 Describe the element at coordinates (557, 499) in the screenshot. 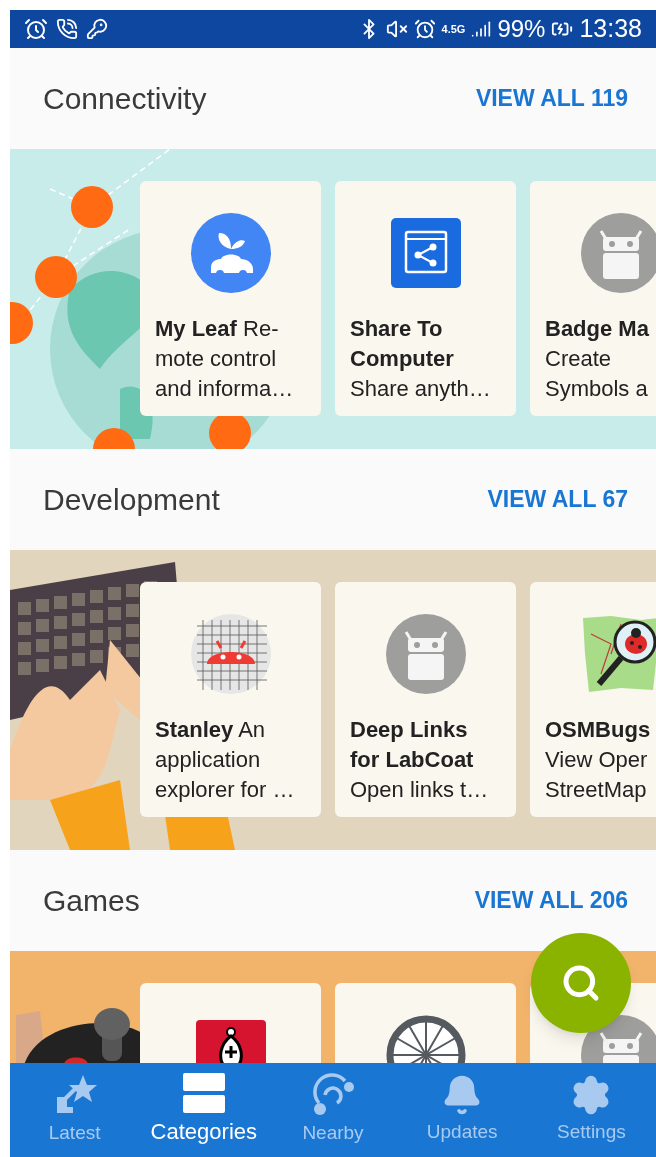

I see `view-all-link: VIEW ALL 67` at that location.